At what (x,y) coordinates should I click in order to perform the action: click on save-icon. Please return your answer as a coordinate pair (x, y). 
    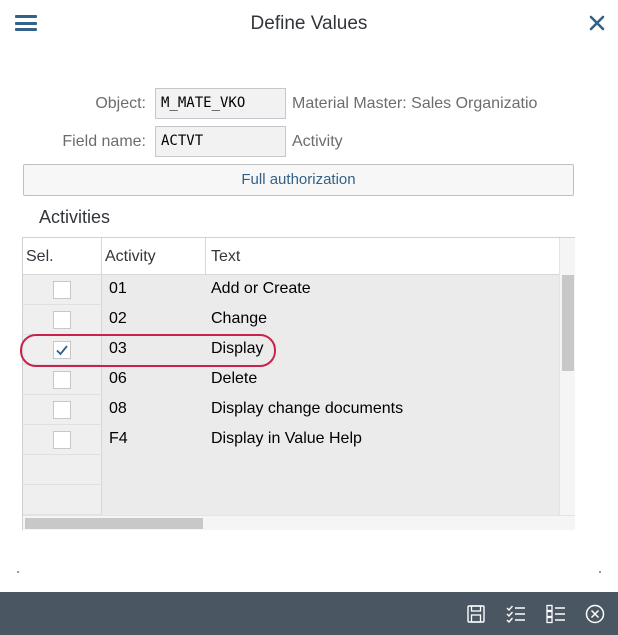
    Looking at the image, I should click on (476, 614).